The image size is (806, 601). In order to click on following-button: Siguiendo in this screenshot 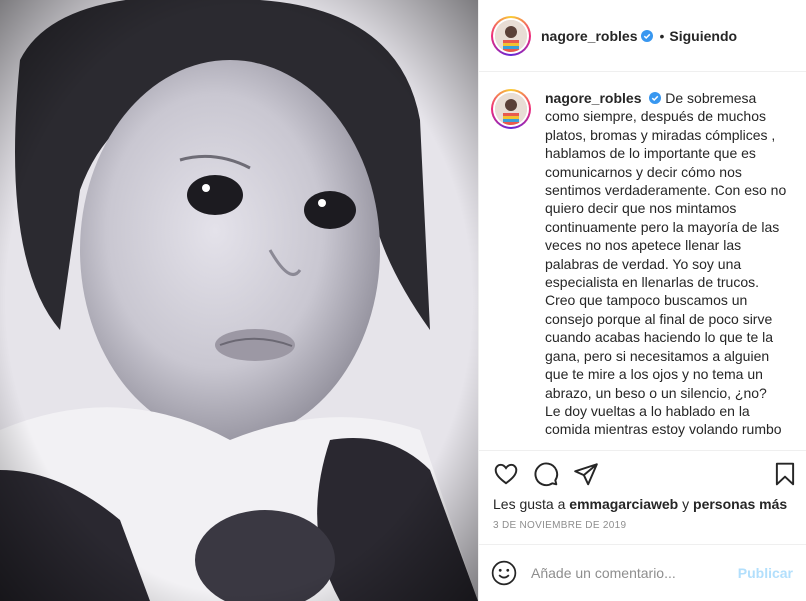, I will do `click(703, 36)`.